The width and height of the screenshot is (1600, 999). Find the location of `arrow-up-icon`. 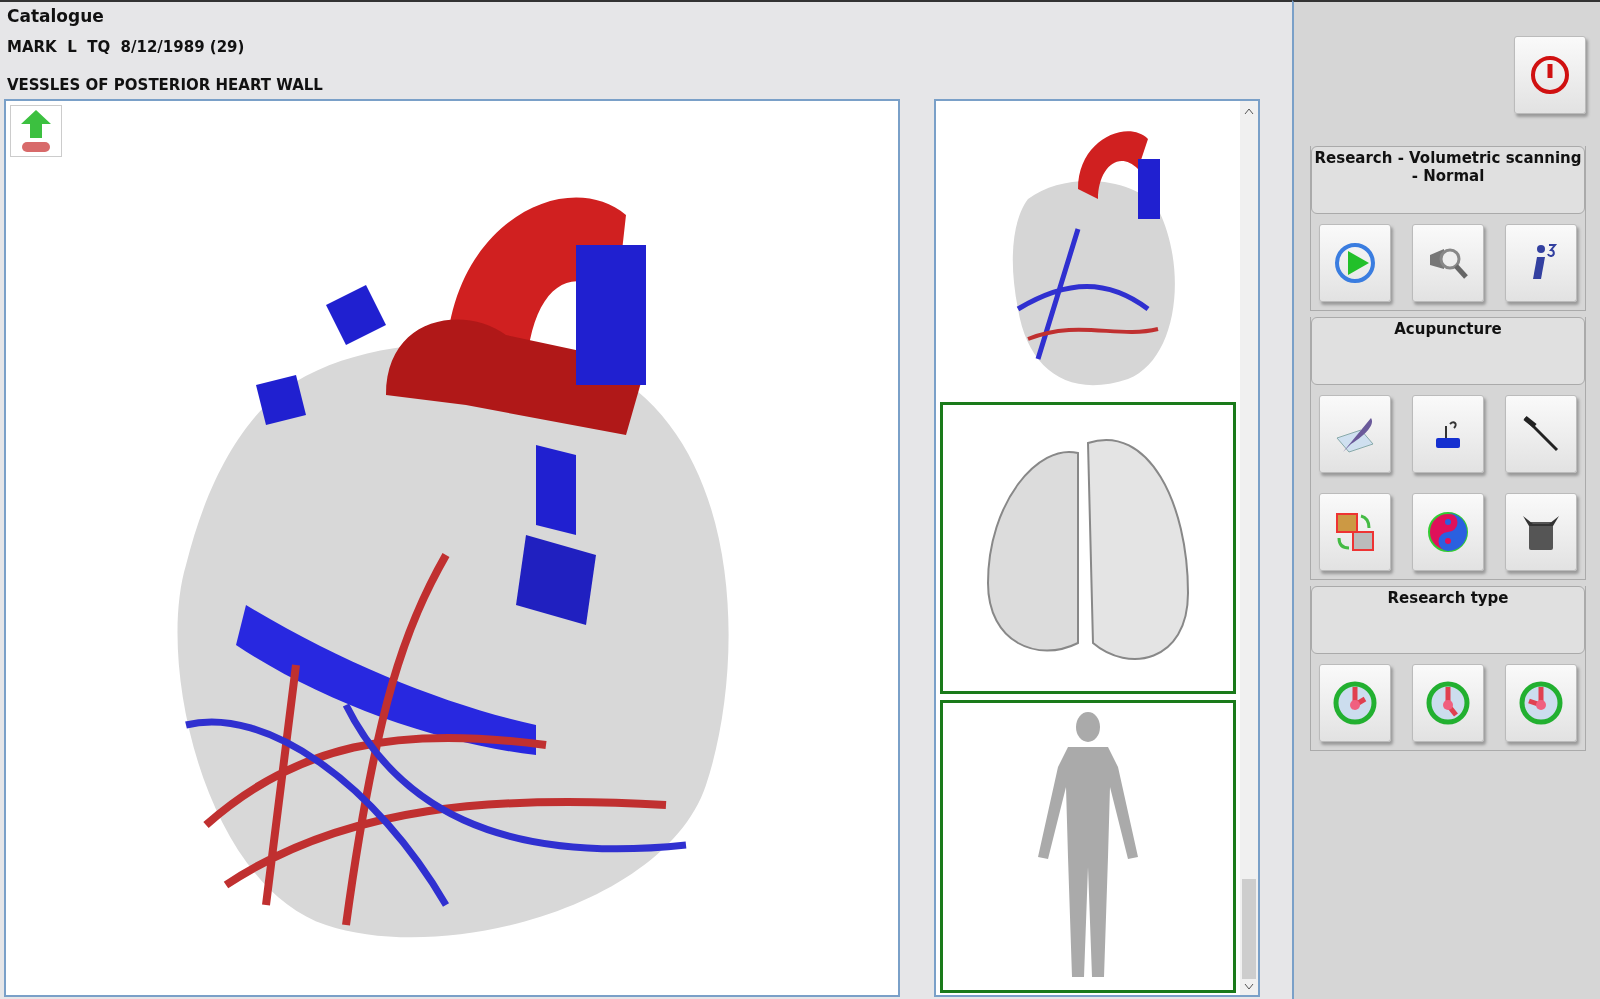

arrow-up-icon is located at coordinates (36, 131).